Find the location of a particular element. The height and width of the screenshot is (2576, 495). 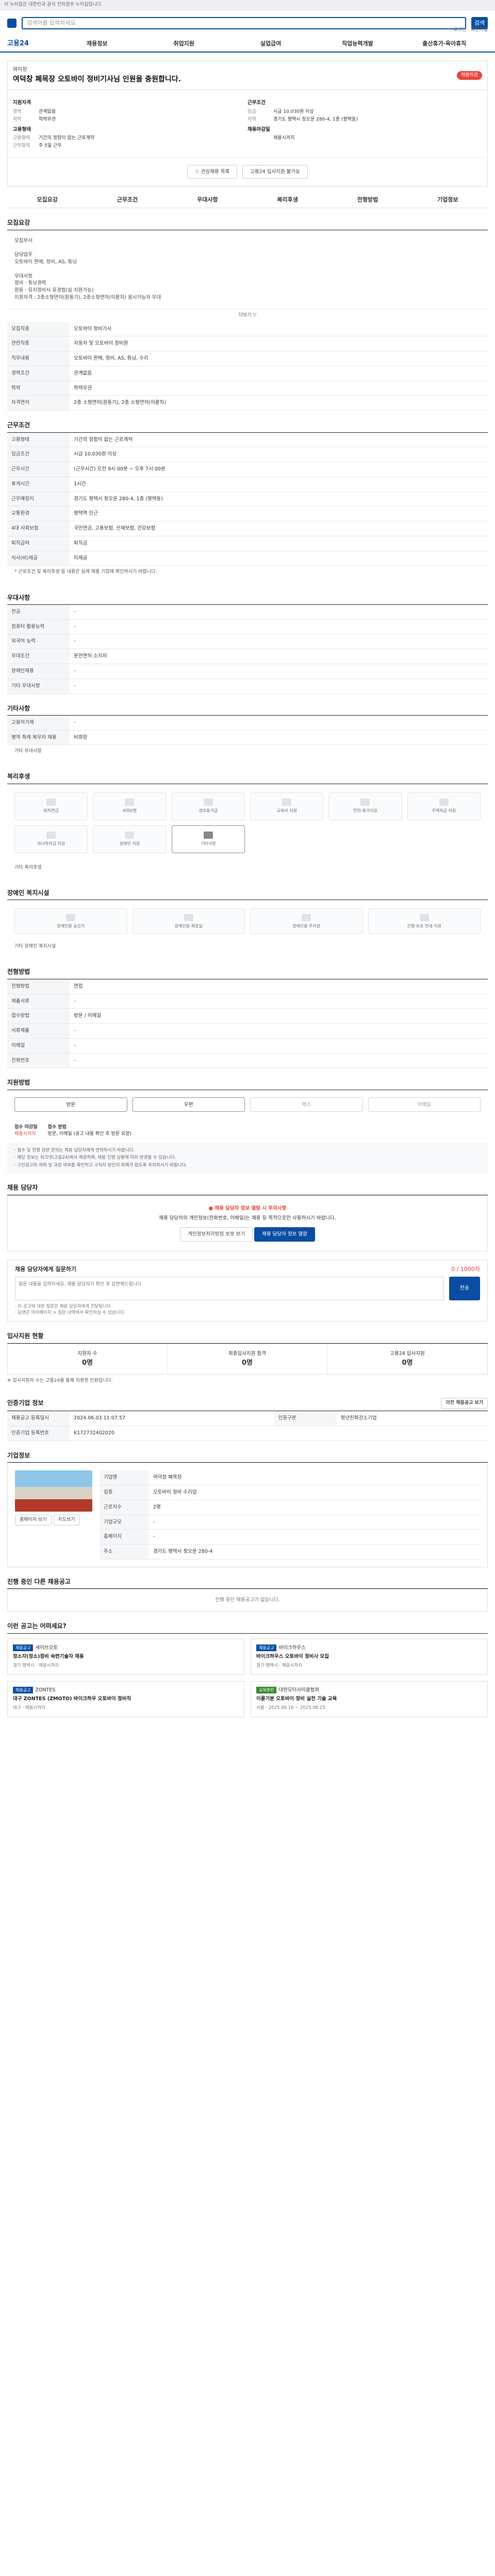

cell-key: 자격면허 is located at coordinates (38, 403).